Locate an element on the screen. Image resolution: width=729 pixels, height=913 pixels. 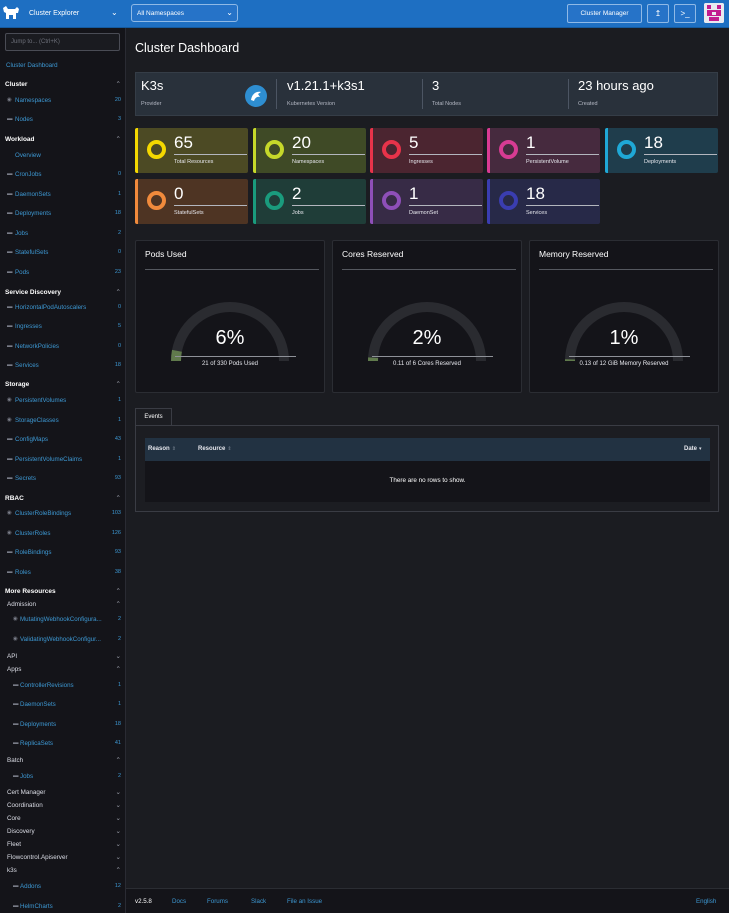
footer-link-file-issue: File an Issue is located at coordinates (304, 901).